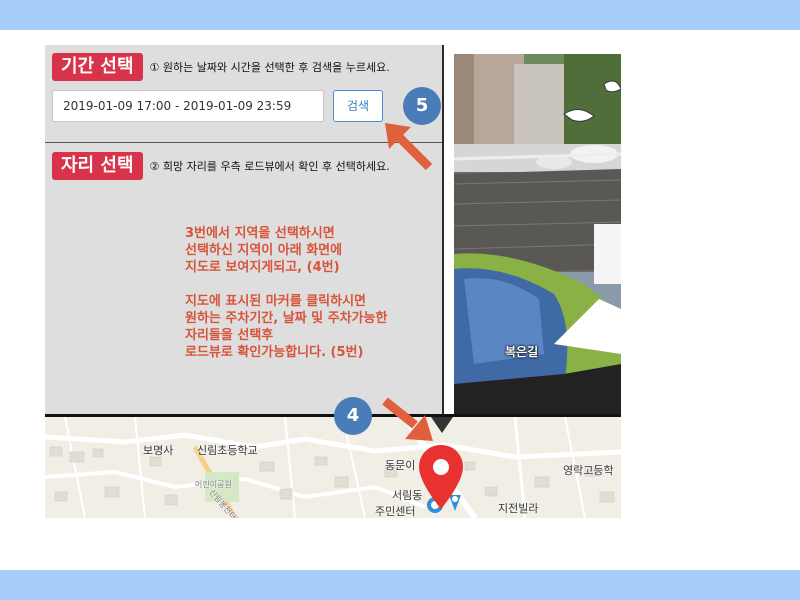 Image resolution: width=800 pixels, height=600 pixels. I want to click on map-label-bomyeongsa: 보명사, so click(158, 450).